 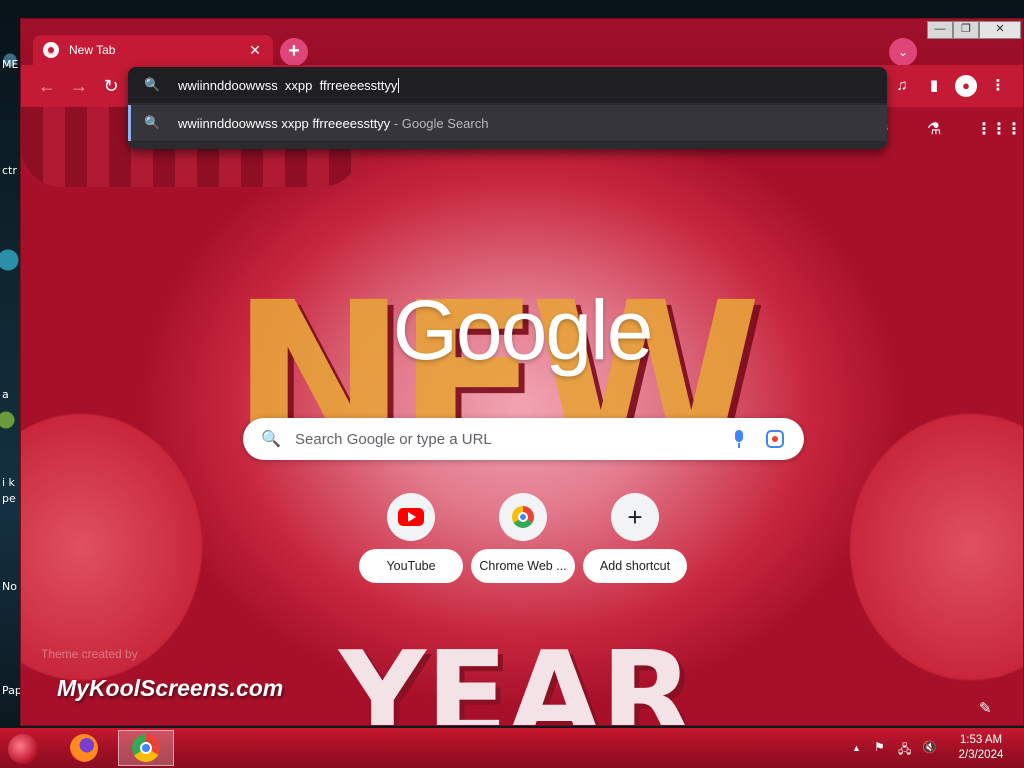 What do you see at coordinates (170, 688) in the screenshot?
I see `theme-brand-link: MyKoolScreens.com` at bounding box center [170, 688].